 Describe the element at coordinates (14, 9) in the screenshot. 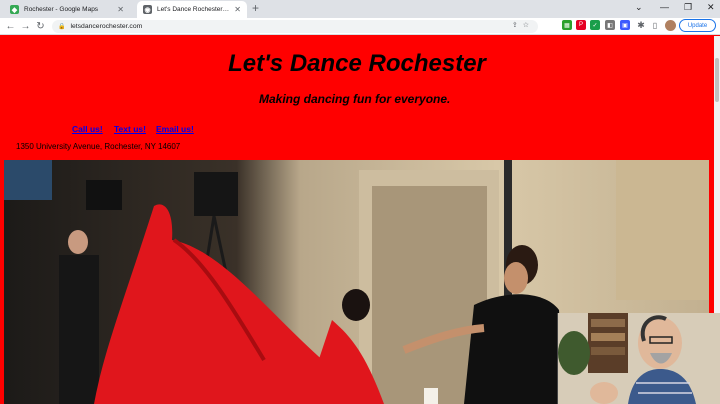

I see `google-maps-icon: ◆` at that location.